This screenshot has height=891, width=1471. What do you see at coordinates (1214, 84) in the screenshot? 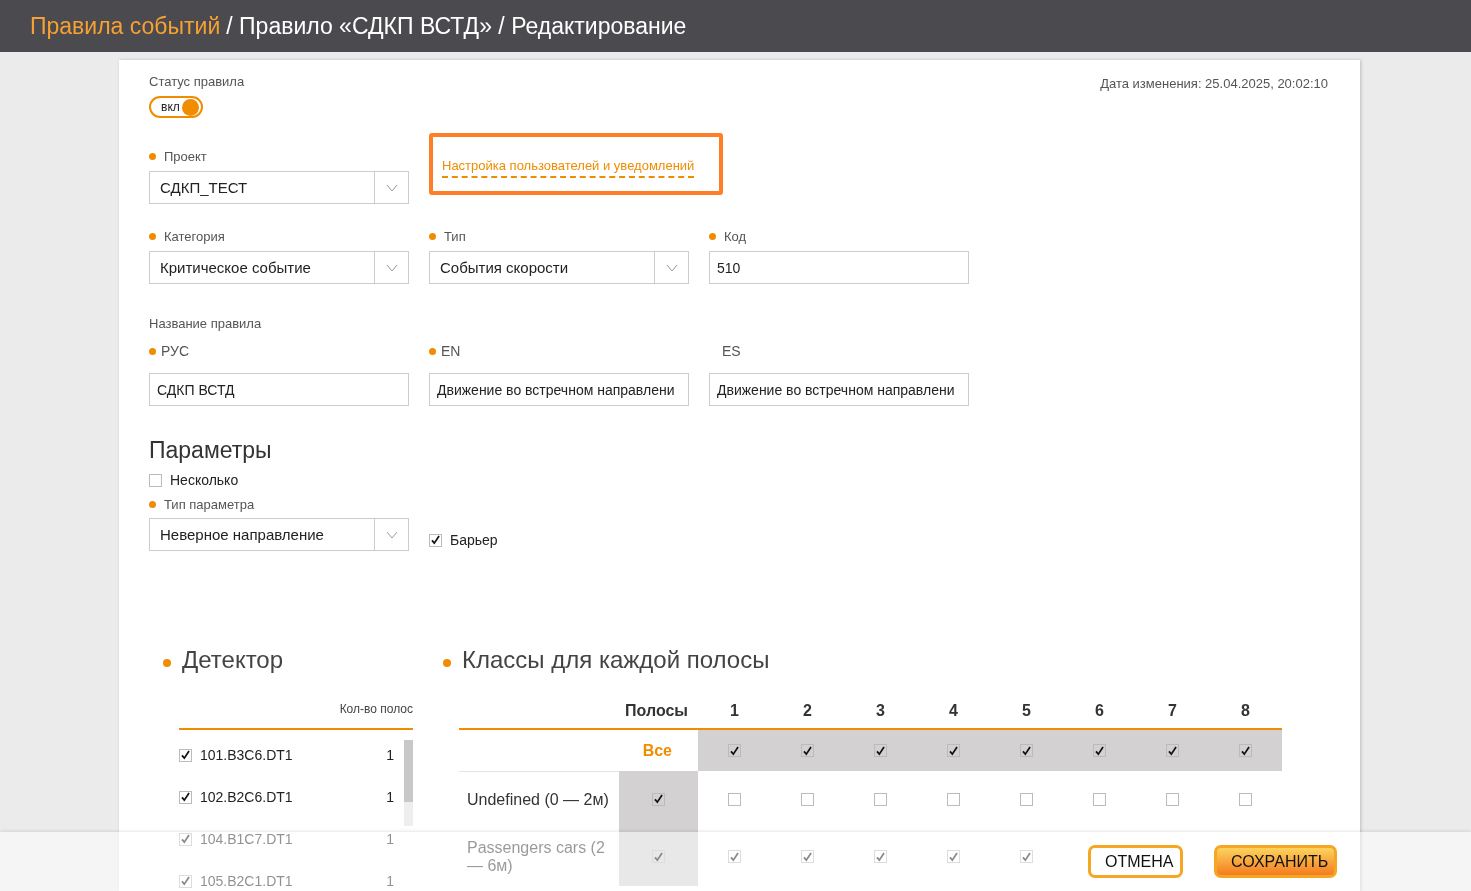
I see `modified-date: Дата изменения: 25.04.2025, 20:02:10` at bounding box center [1214, 84].